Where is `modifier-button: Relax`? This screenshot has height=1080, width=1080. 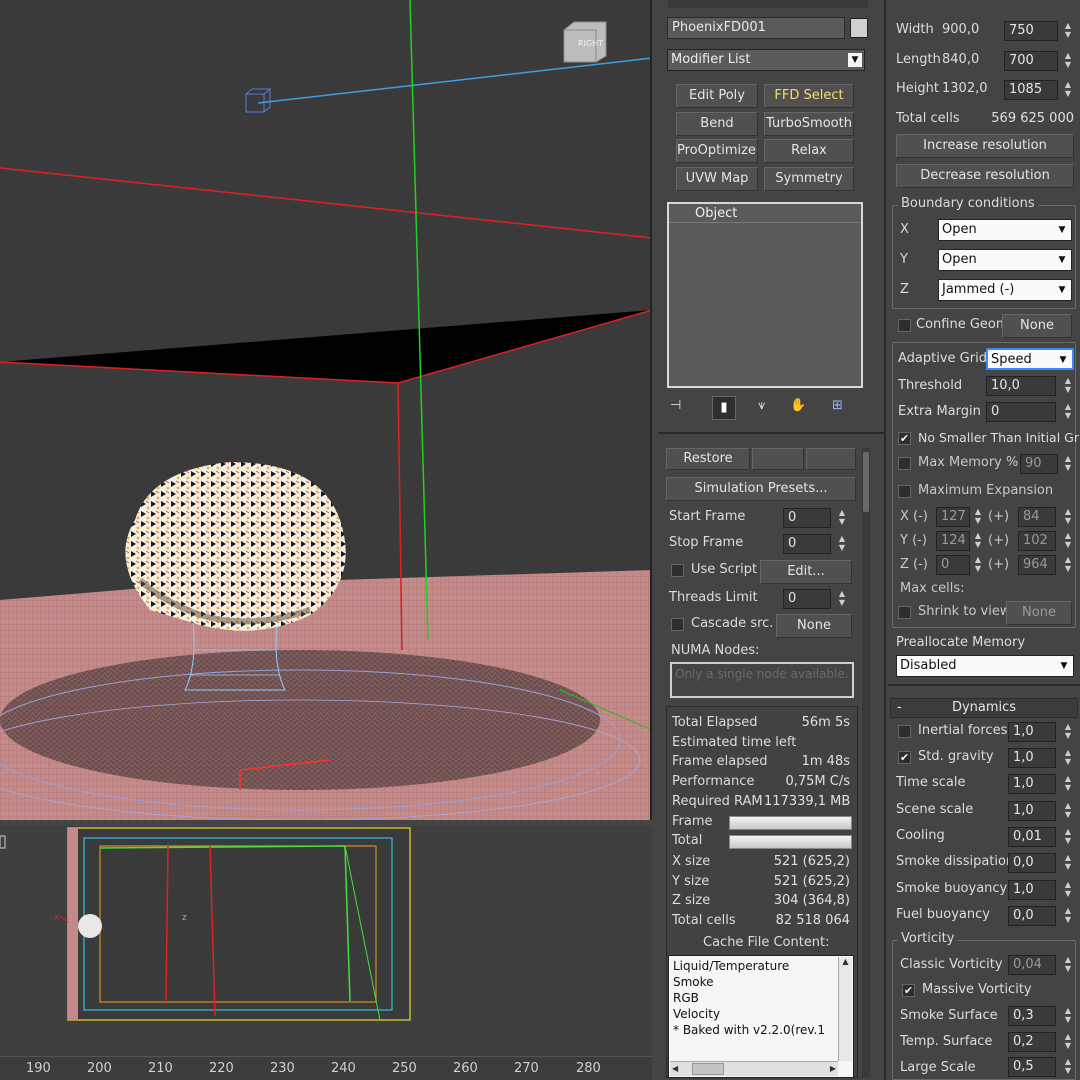
modifier-button: Relax is located at coordinates (809, 151).